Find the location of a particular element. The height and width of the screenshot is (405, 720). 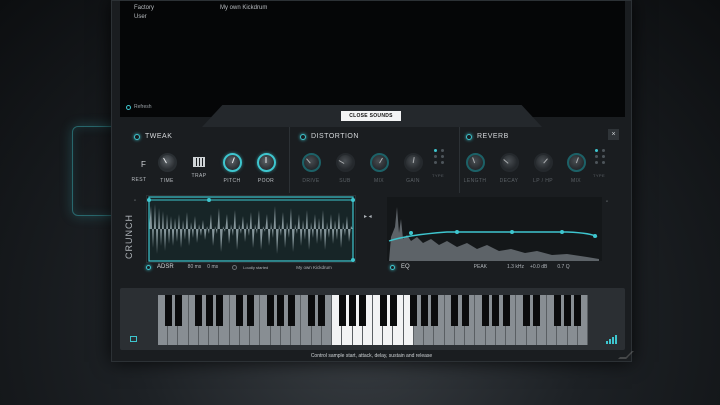

distortion-type-selector is located at coordinates (439, 156).